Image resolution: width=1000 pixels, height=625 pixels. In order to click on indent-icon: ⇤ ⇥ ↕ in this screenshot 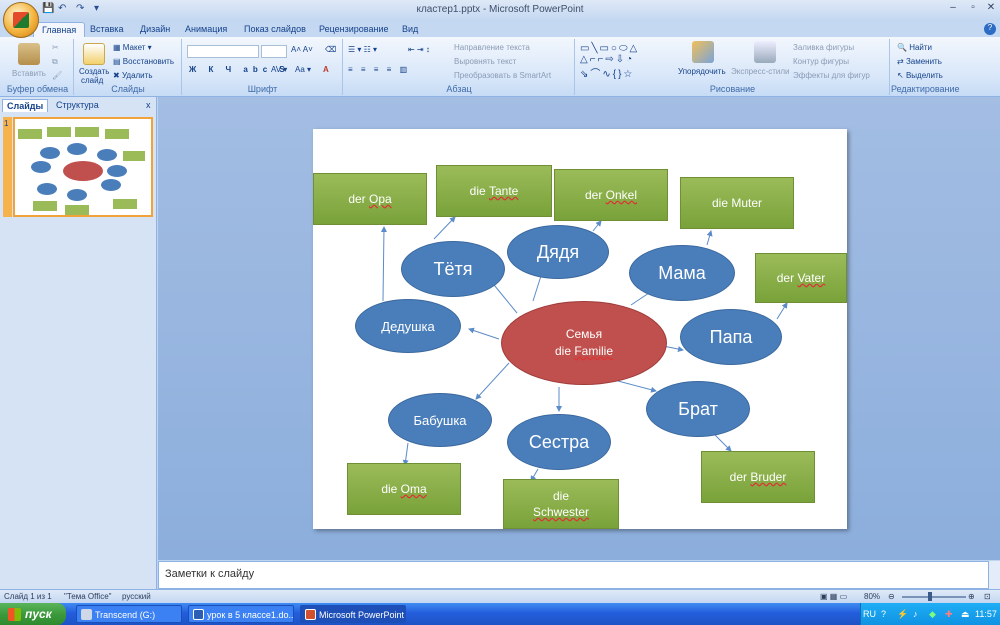, I will do `click(419, 49)`.